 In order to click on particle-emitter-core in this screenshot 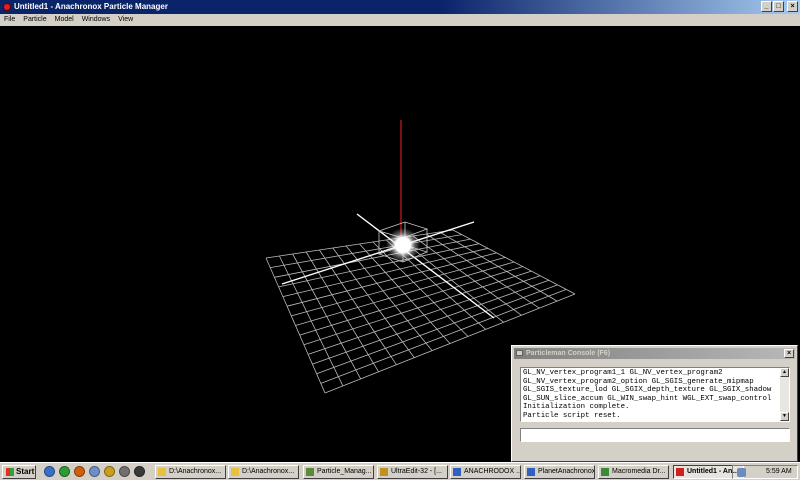, I will do `click(403, 245)`.